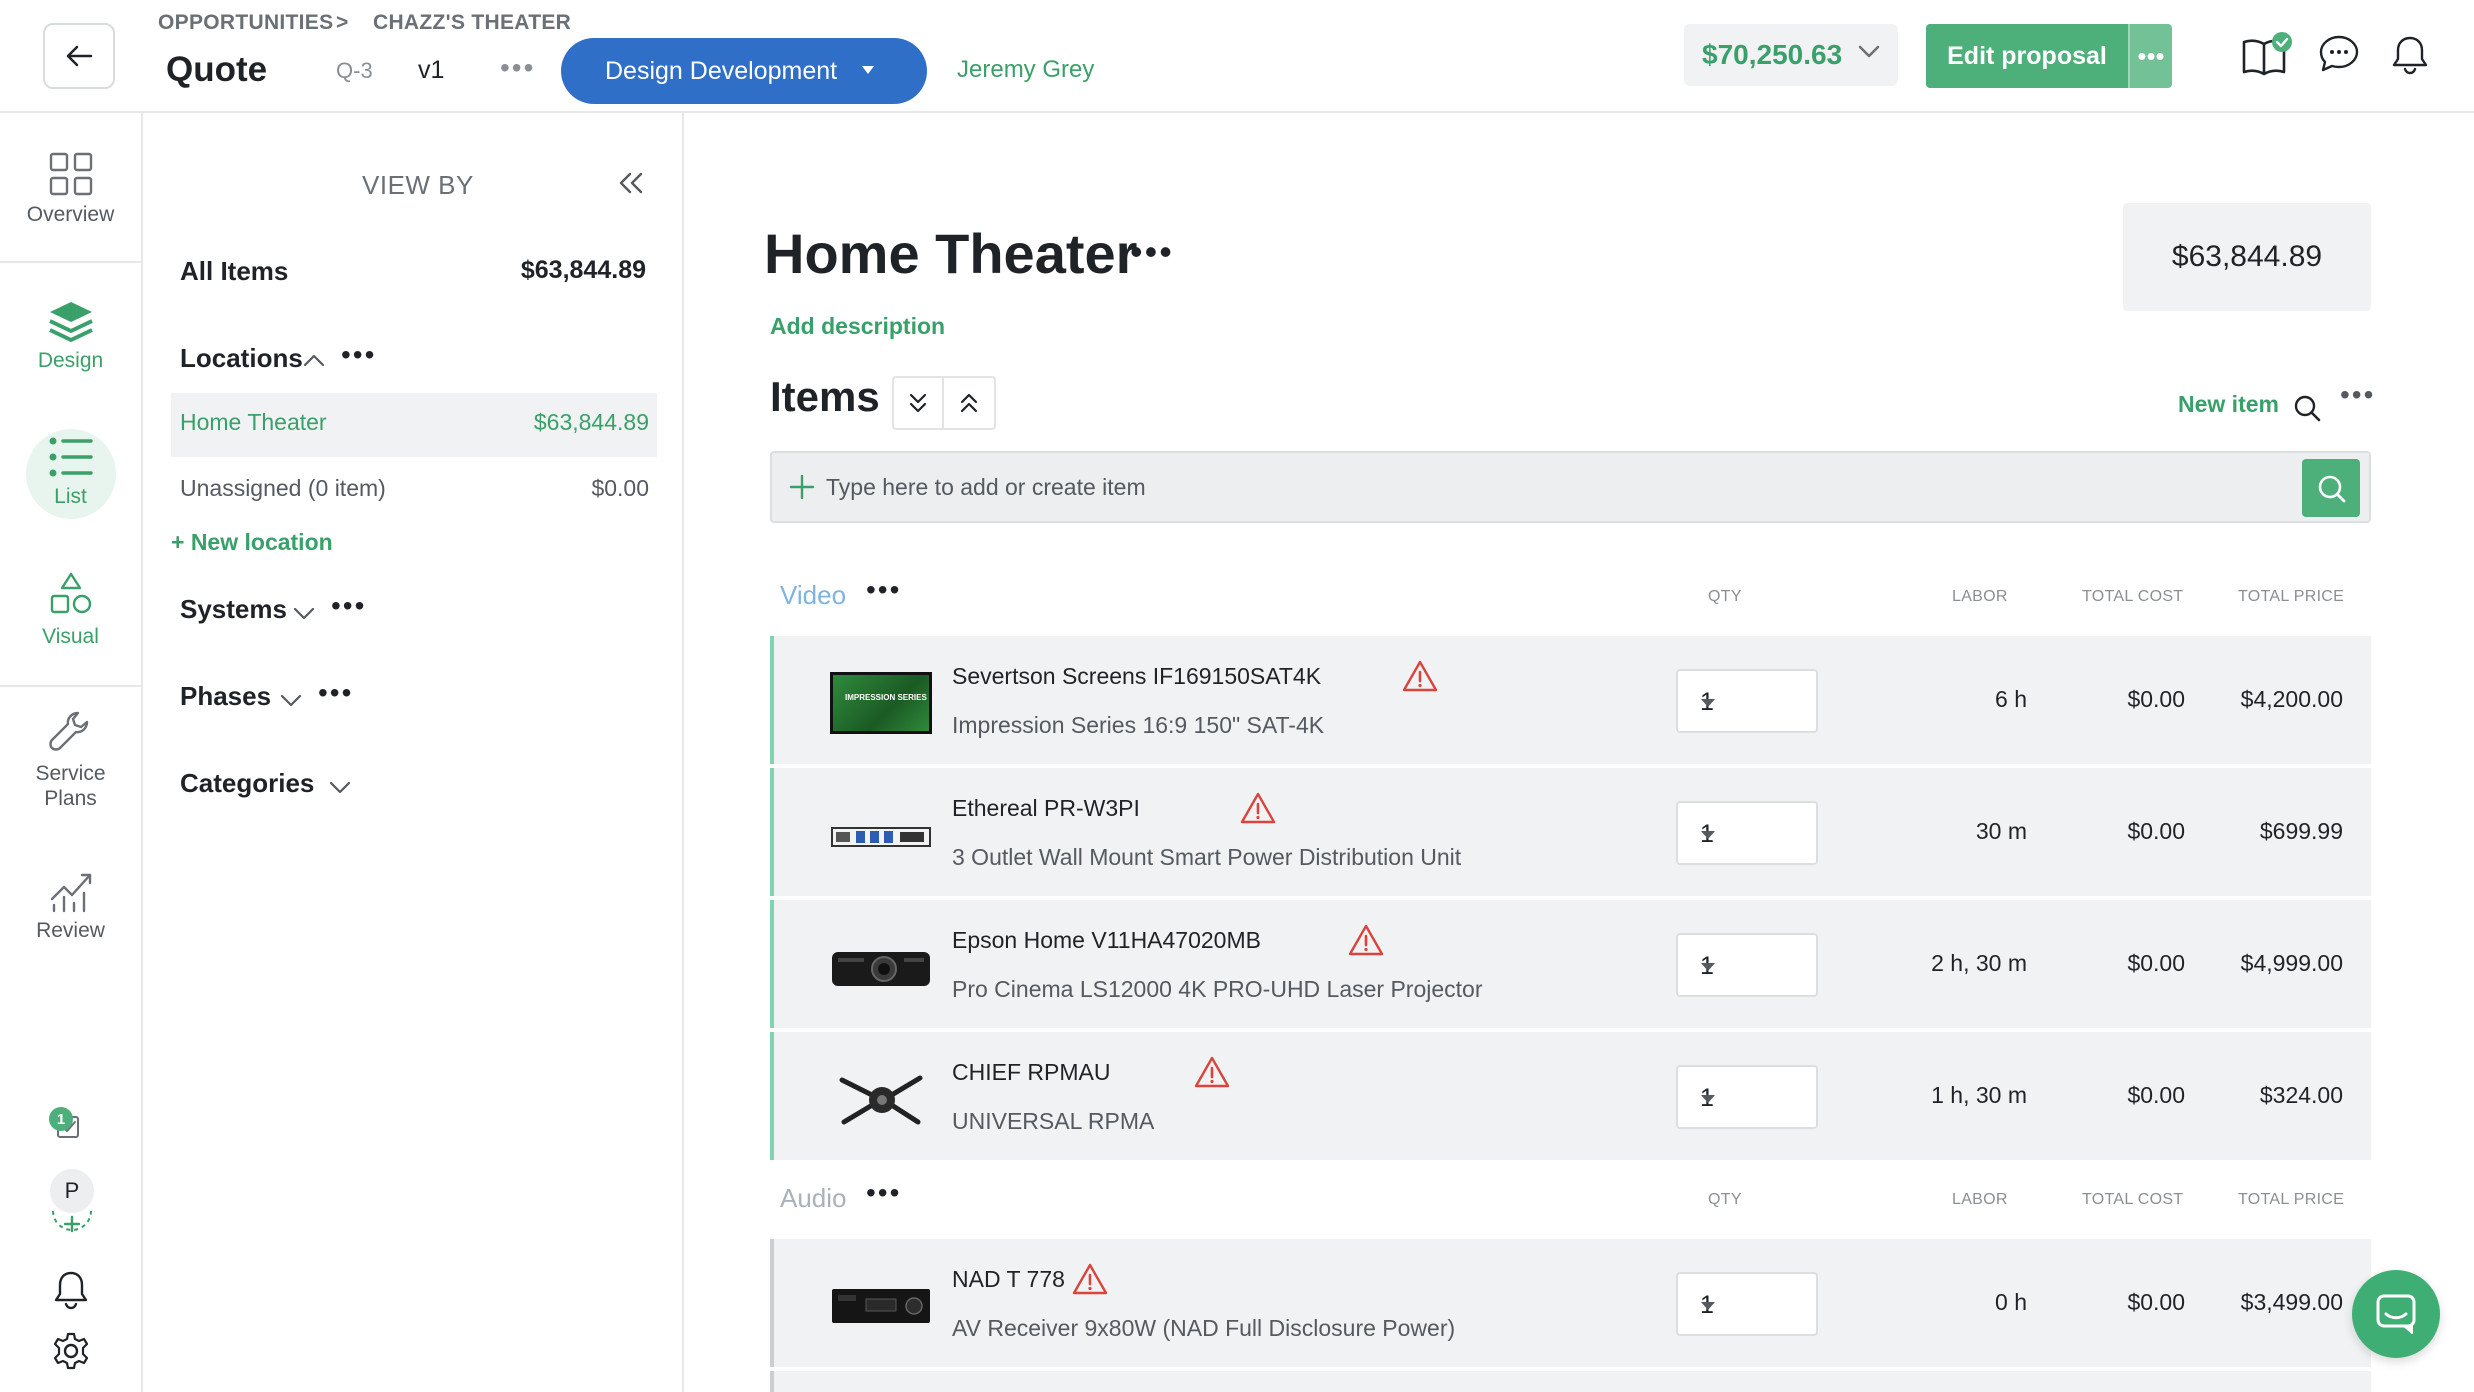  Describe the element at coordinates (813, 1198) in the screenshot. I see `group-name: Audio` at that location.